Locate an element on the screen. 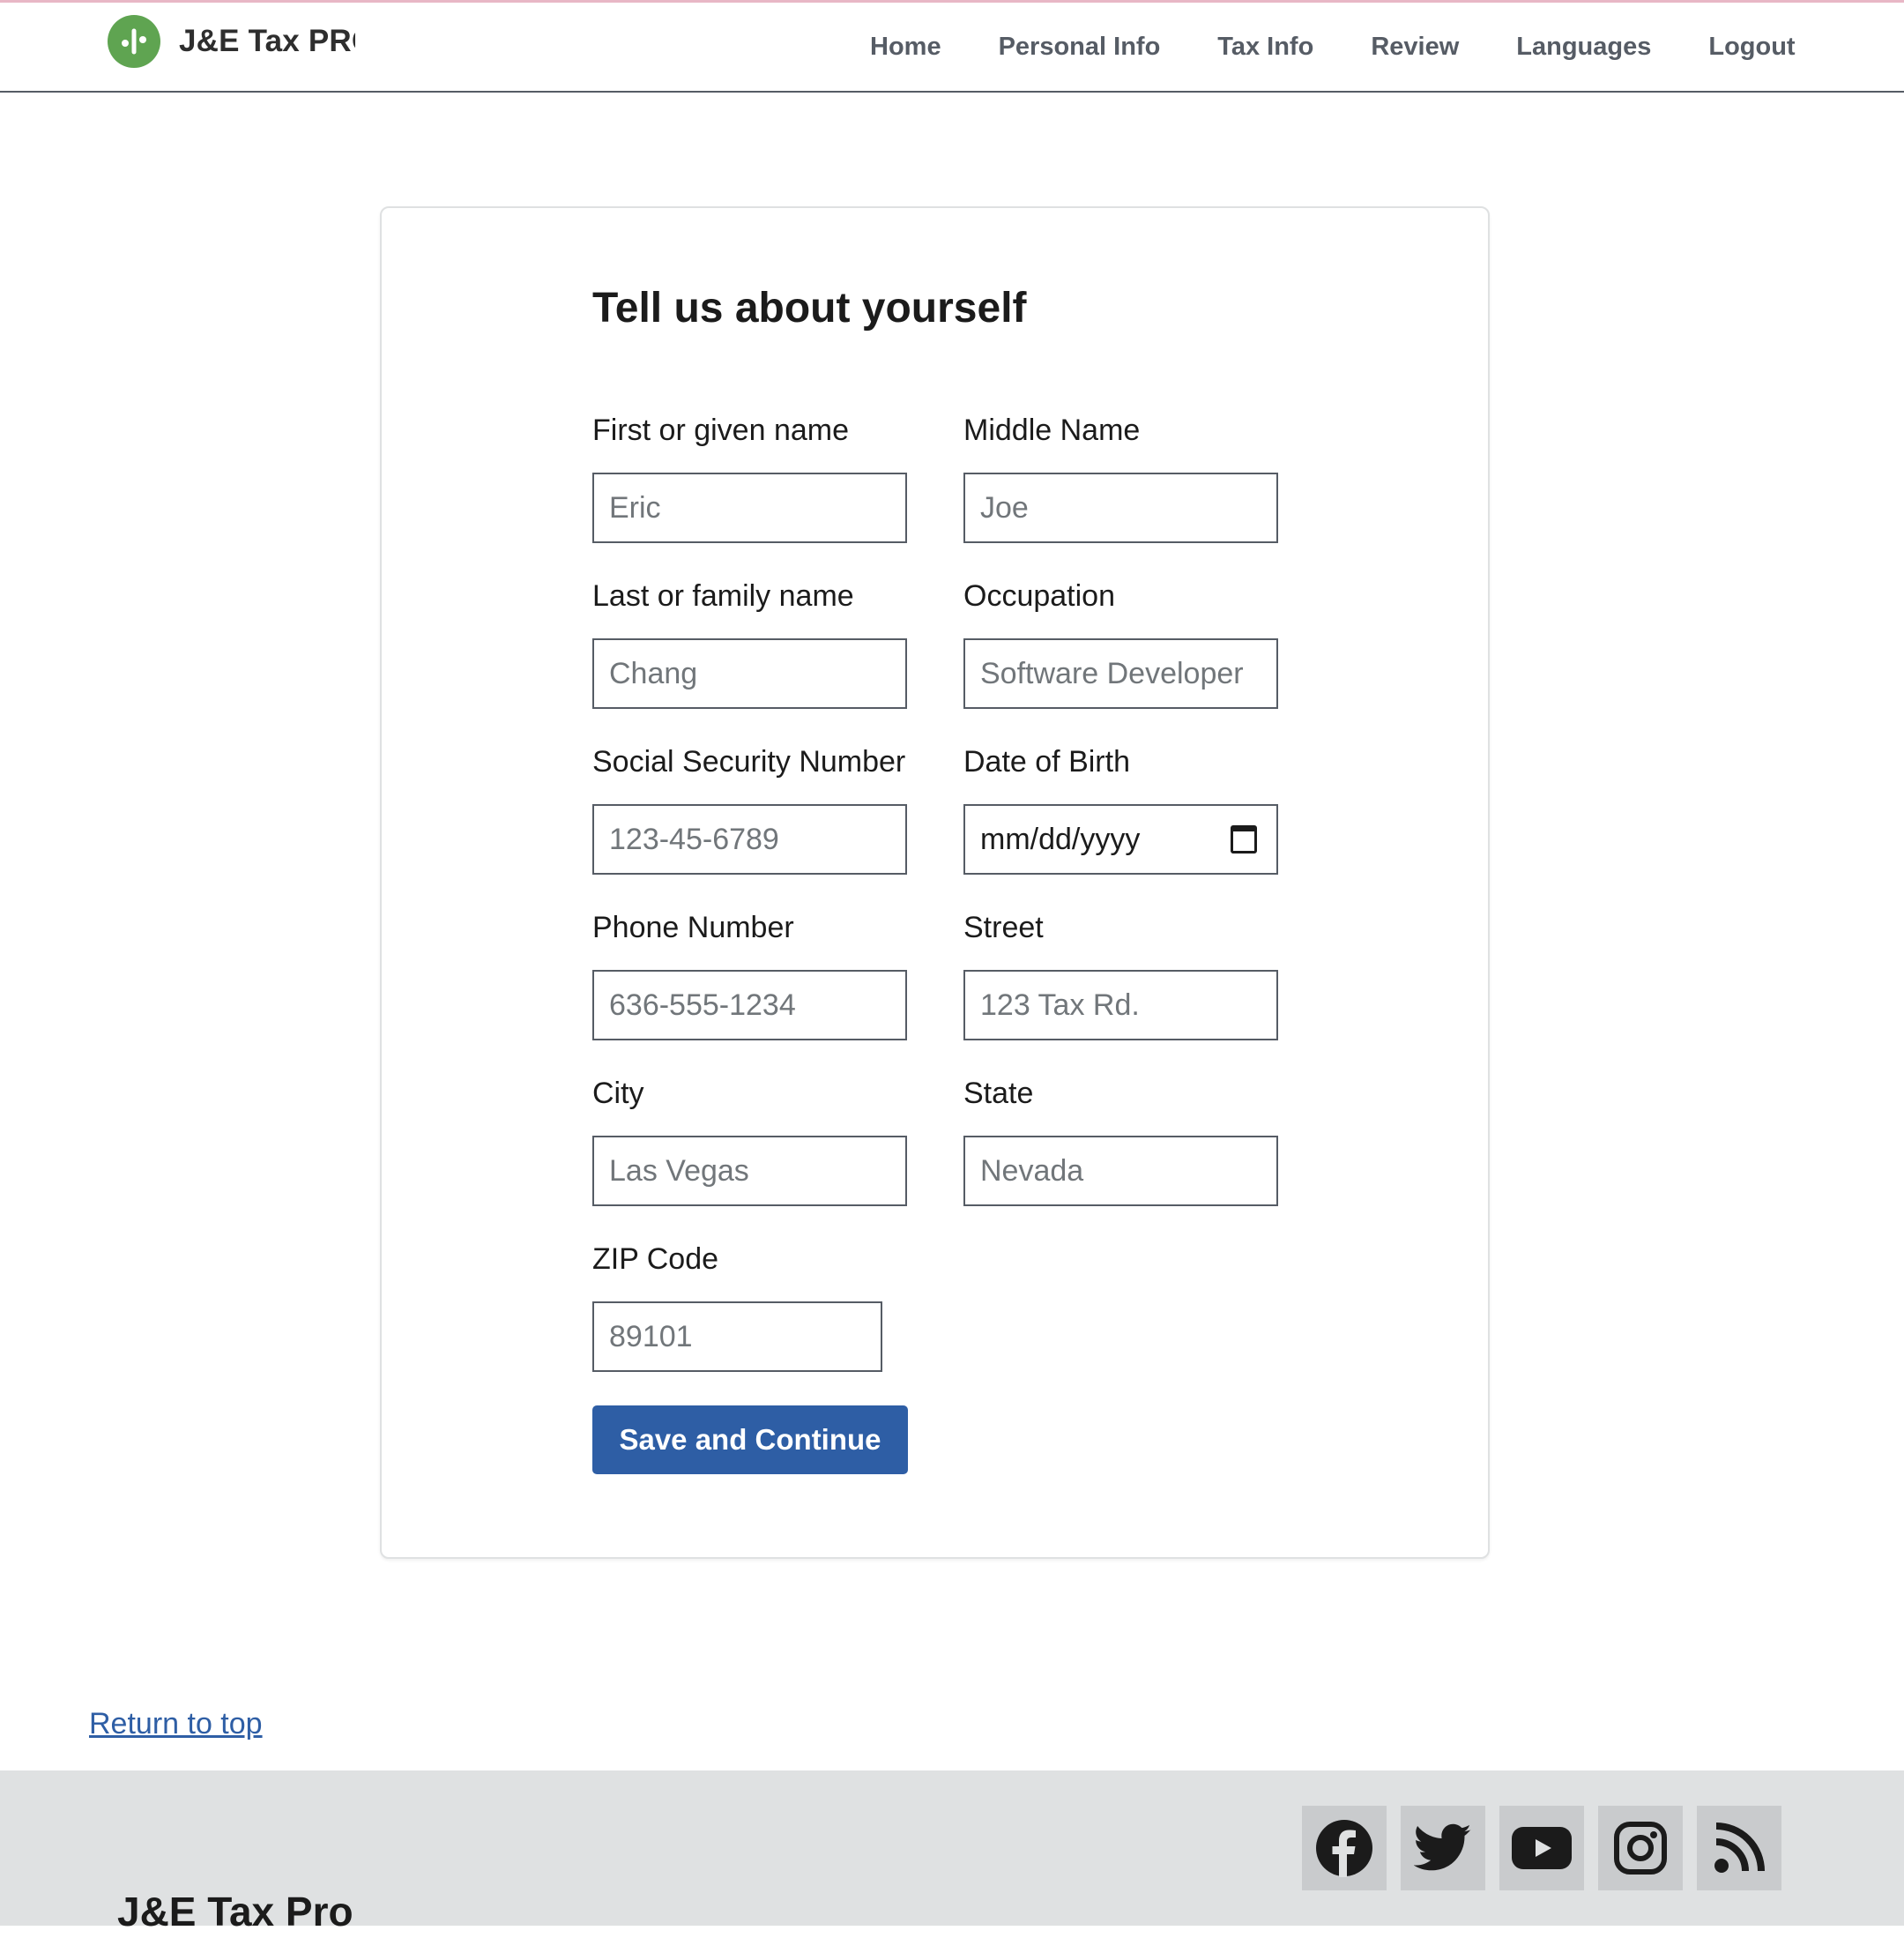 The image size is (1904, 1938). state-label: State is located at coordinates (999, 1093).